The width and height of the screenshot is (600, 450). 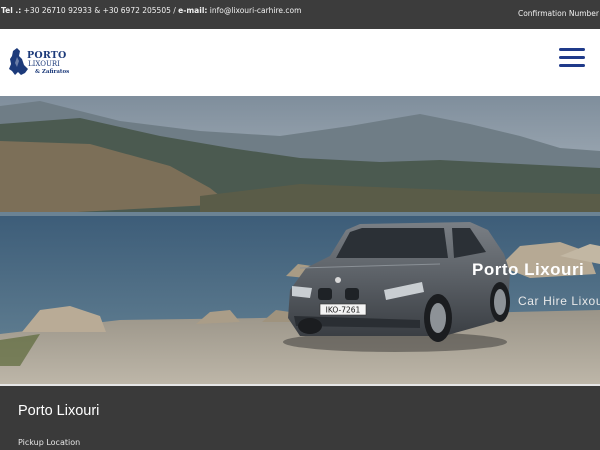 I want to click on booking-heading: Porto Lixouri, so click(x=59, y=411).